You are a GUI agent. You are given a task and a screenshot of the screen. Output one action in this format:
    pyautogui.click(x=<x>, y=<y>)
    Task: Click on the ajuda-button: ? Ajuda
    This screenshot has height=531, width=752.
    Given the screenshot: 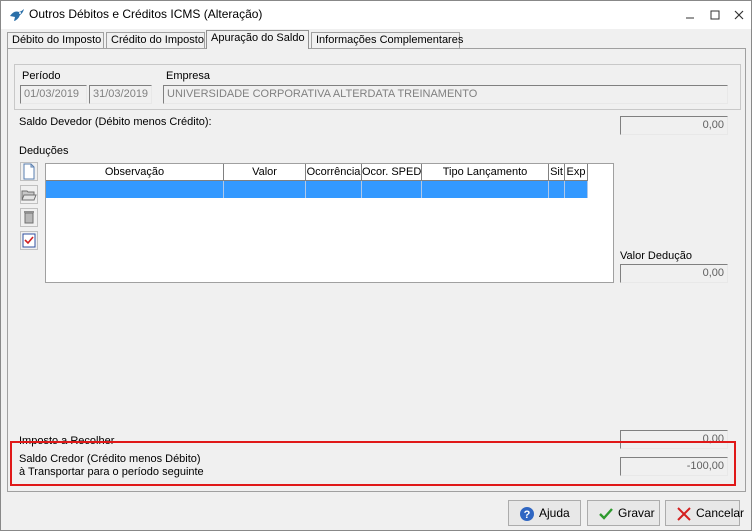 What is the action you would take?
    pyautogui.click(x=544, y=513)
    